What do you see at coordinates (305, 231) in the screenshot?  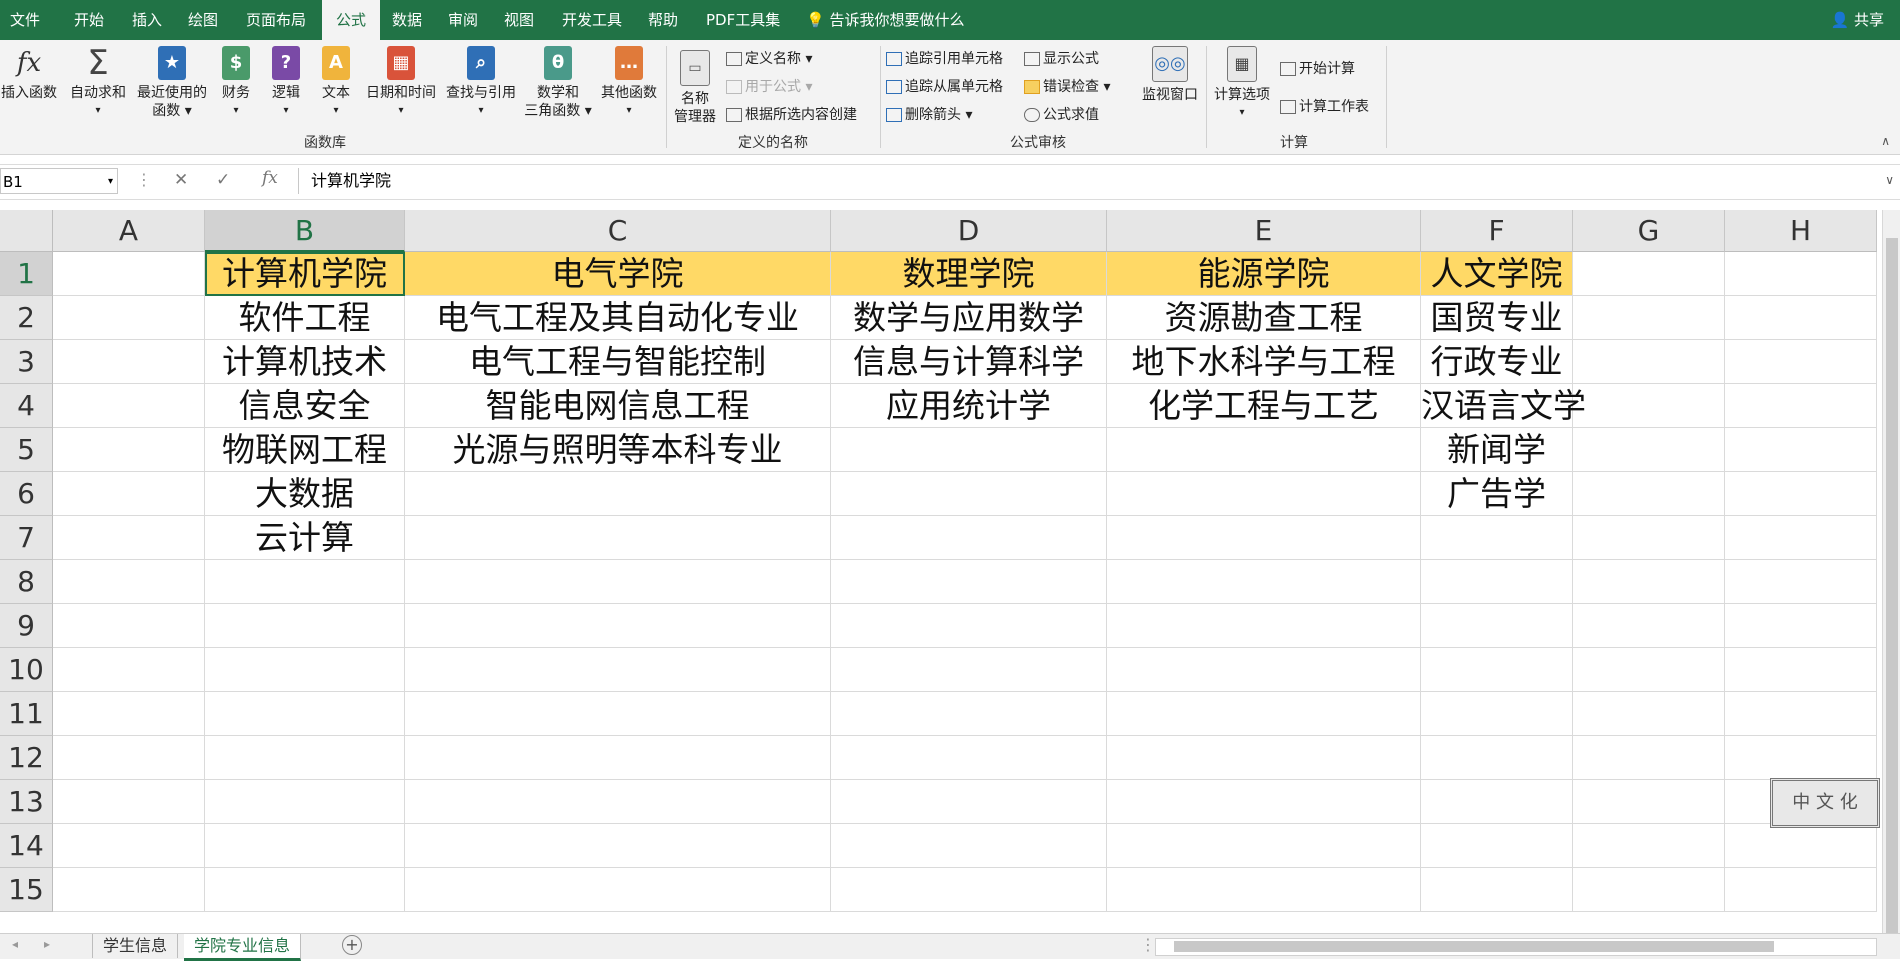 I see `column-header-b: B` at bounding box center [305, 231].